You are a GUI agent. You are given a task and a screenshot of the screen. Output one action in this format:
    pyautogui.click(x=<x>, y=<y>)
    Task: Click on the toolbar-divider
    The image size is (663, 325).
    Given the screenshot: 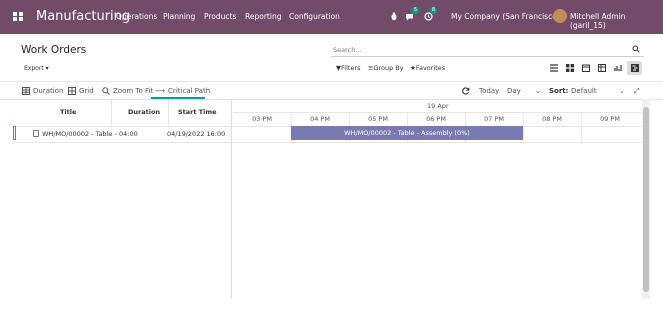 What is the action you would take?
    pyautogui.click(x=331, y=81)
    